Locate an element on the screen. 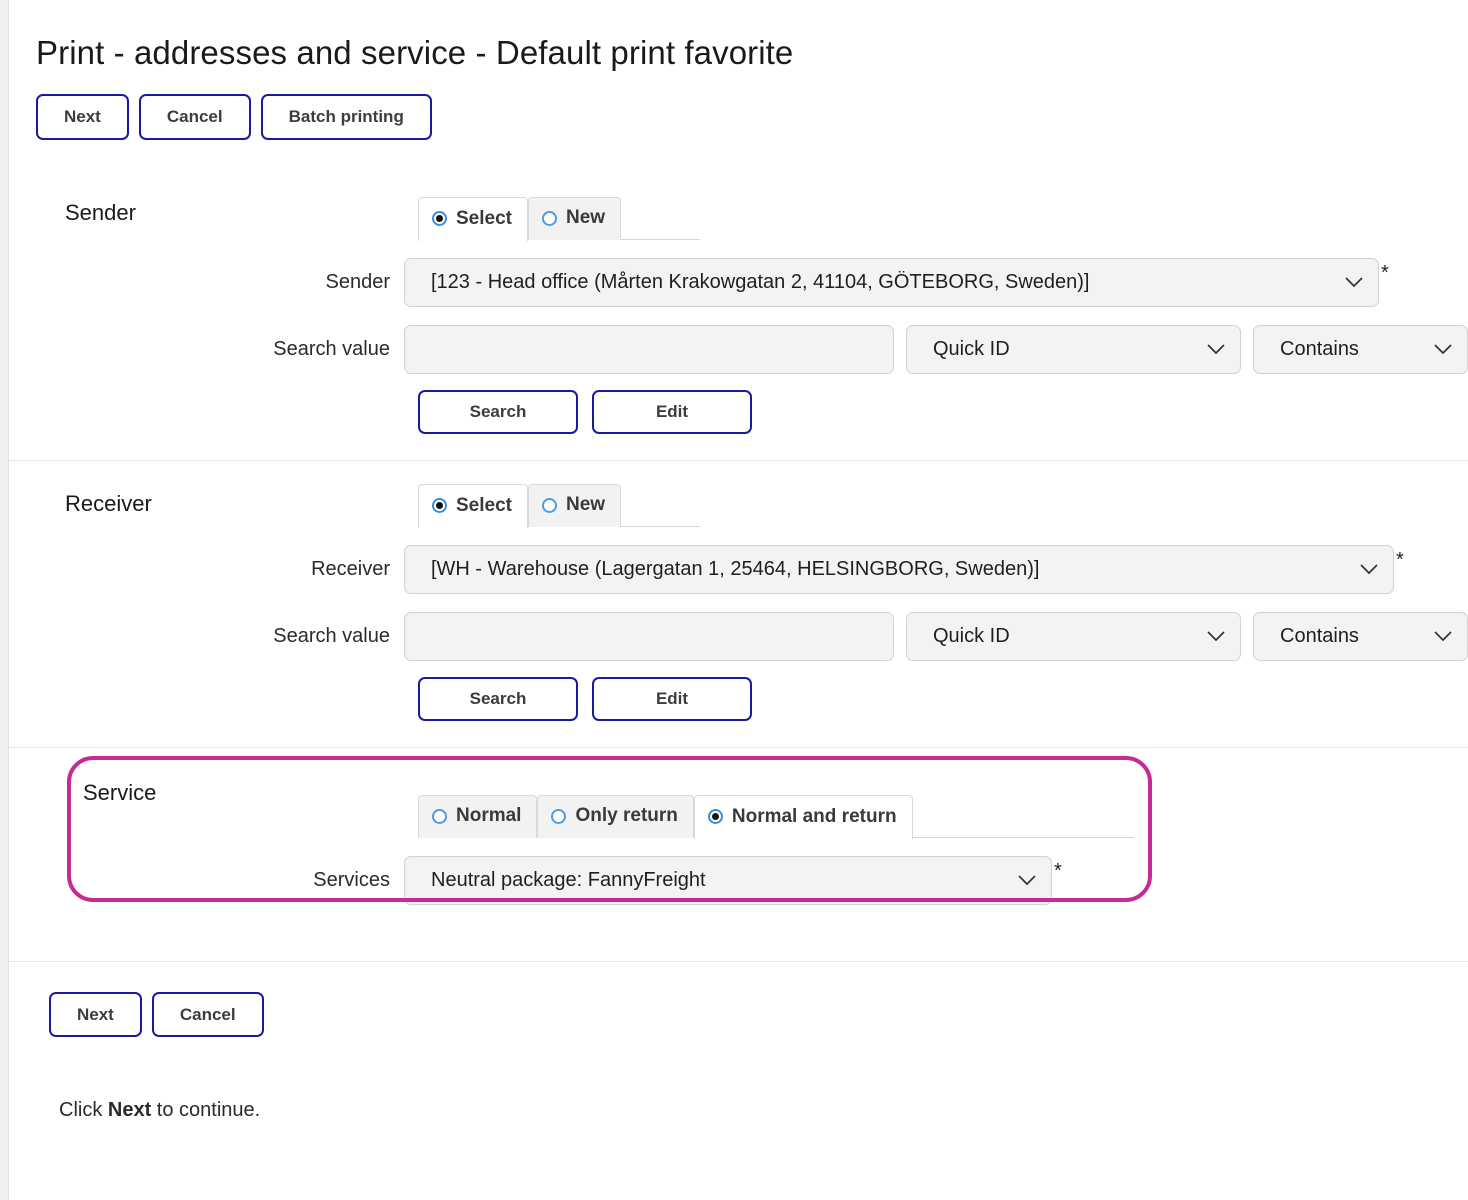  receiver-action-buttons: Search Edit is located at coordinates (943, 698).